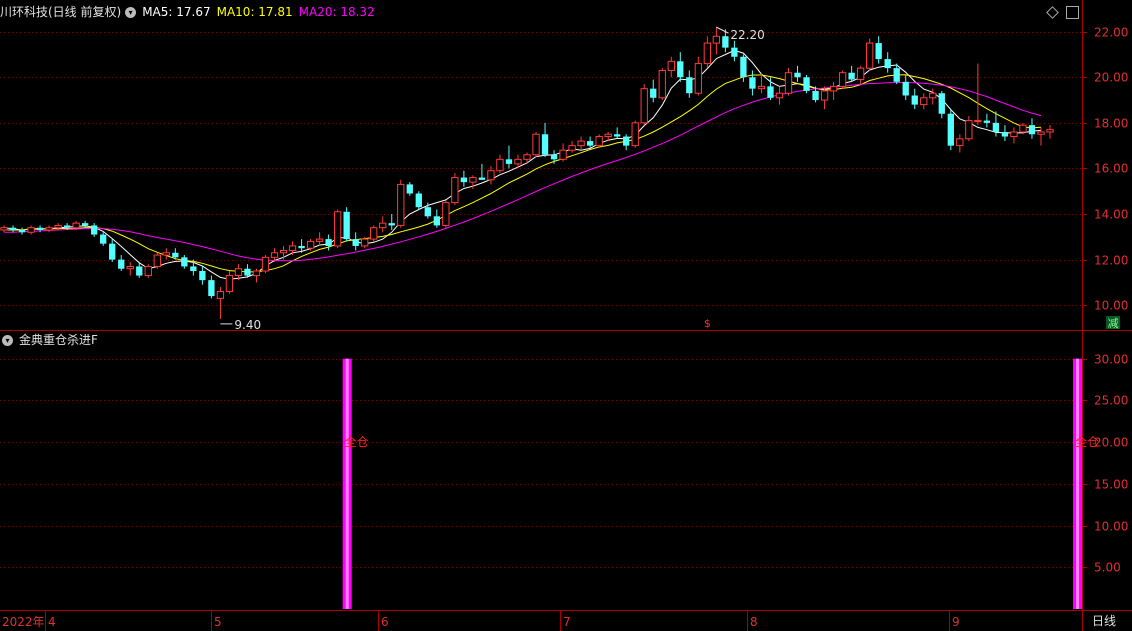 This screenshot has width=1132, height=631. What do you see at coordinates (707, 323) in the screenshot?
I see `event-marker: $` at bounding box center [707, 323].